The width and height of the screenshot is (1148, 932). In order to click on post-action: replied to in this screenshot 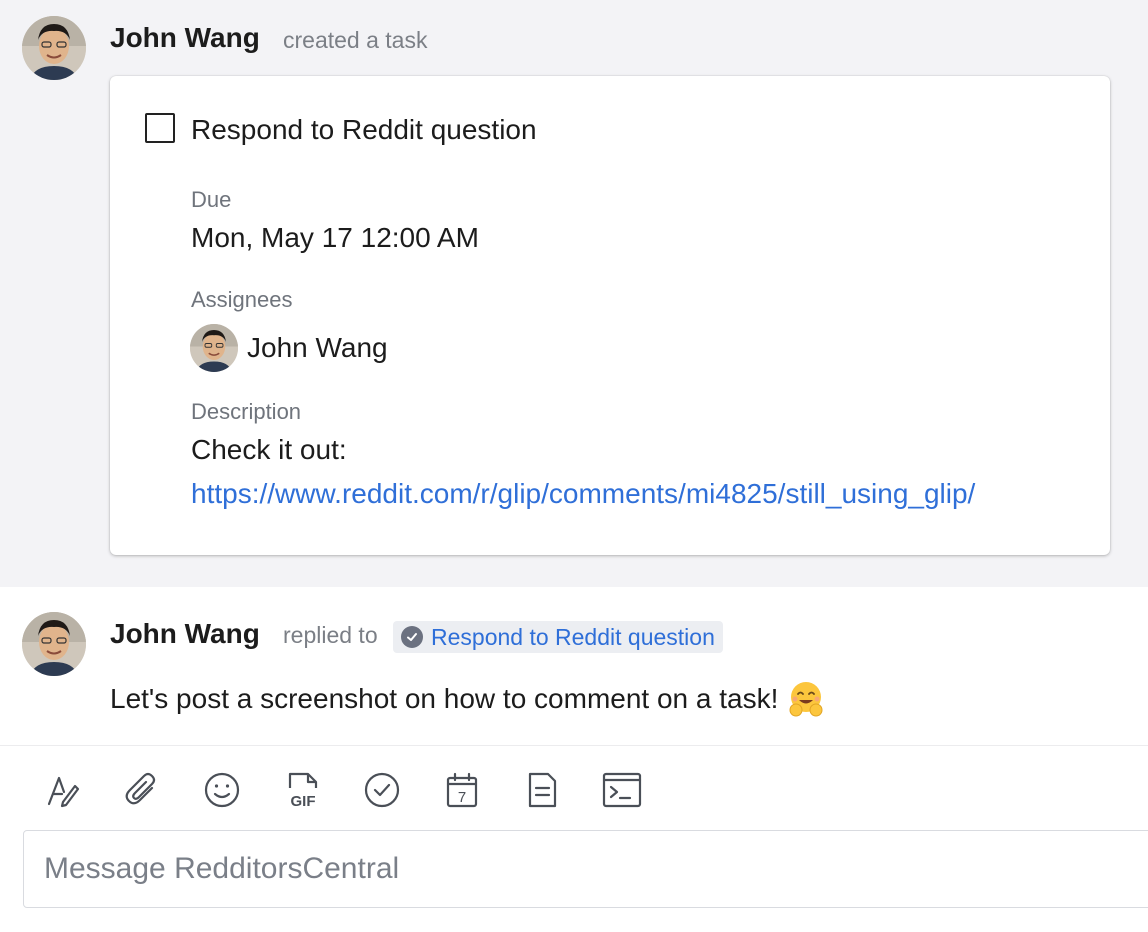, I will do `click(330, 635)`.